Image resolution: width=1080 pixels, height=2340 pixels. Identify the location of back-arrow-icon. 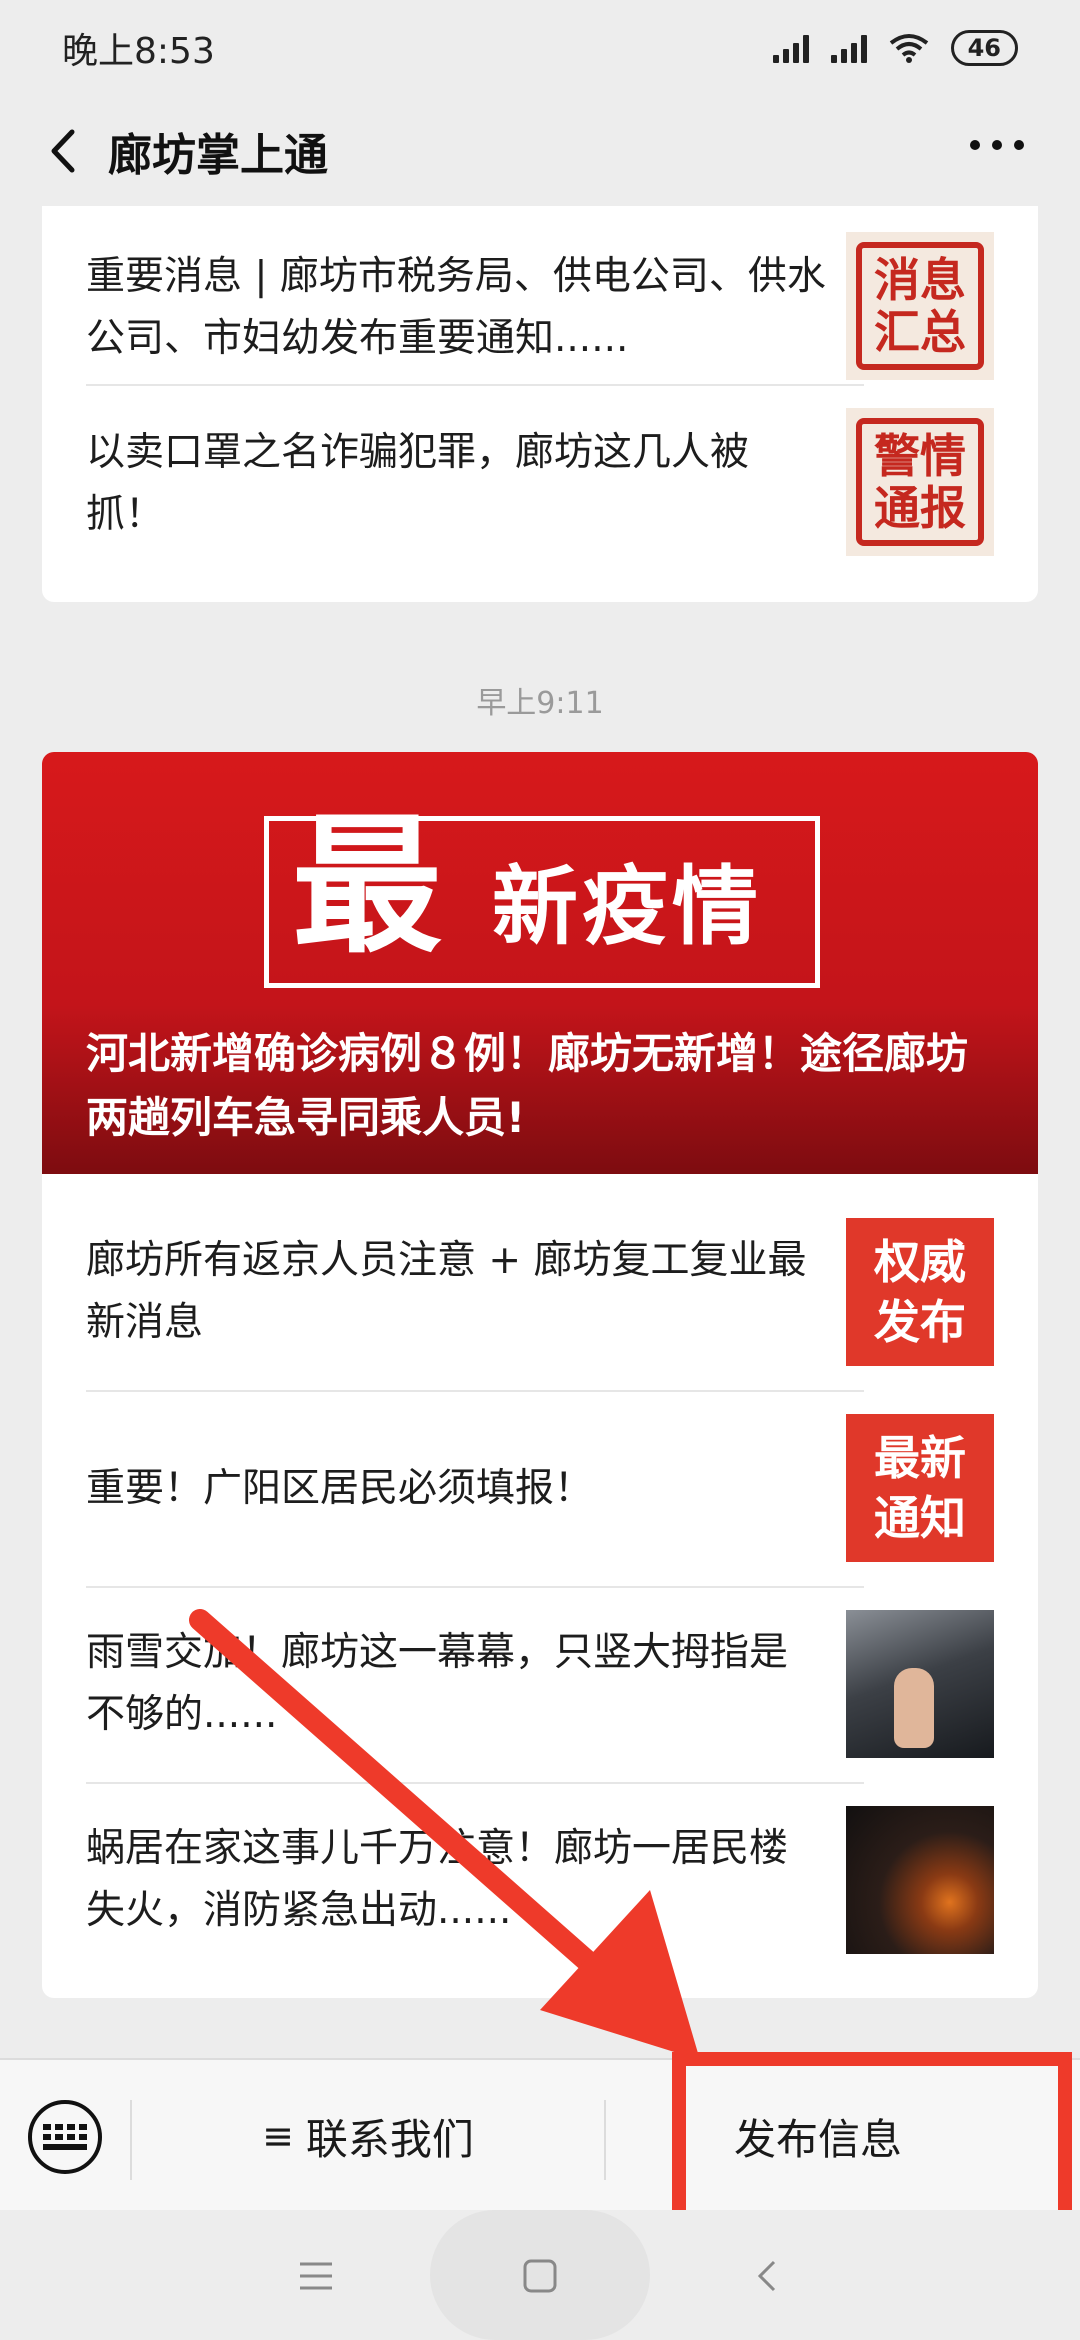
(65, 151).